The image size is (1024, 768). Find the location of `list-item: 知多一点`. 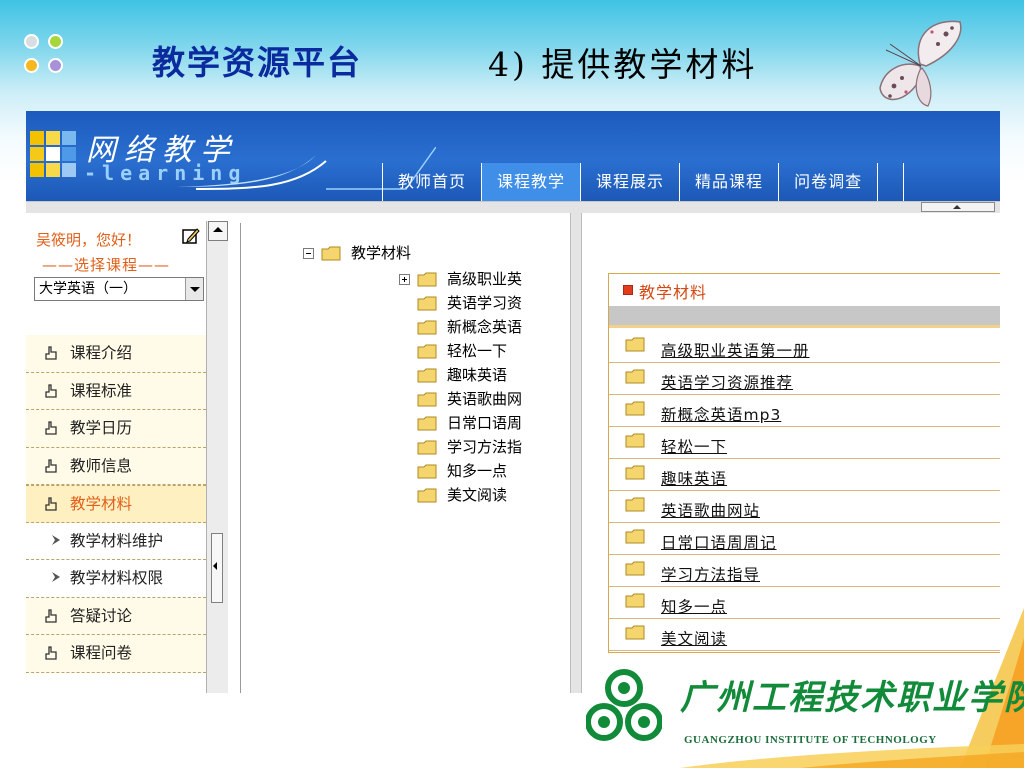

list-item: 知多一点 is located at coordinates (804, 603).